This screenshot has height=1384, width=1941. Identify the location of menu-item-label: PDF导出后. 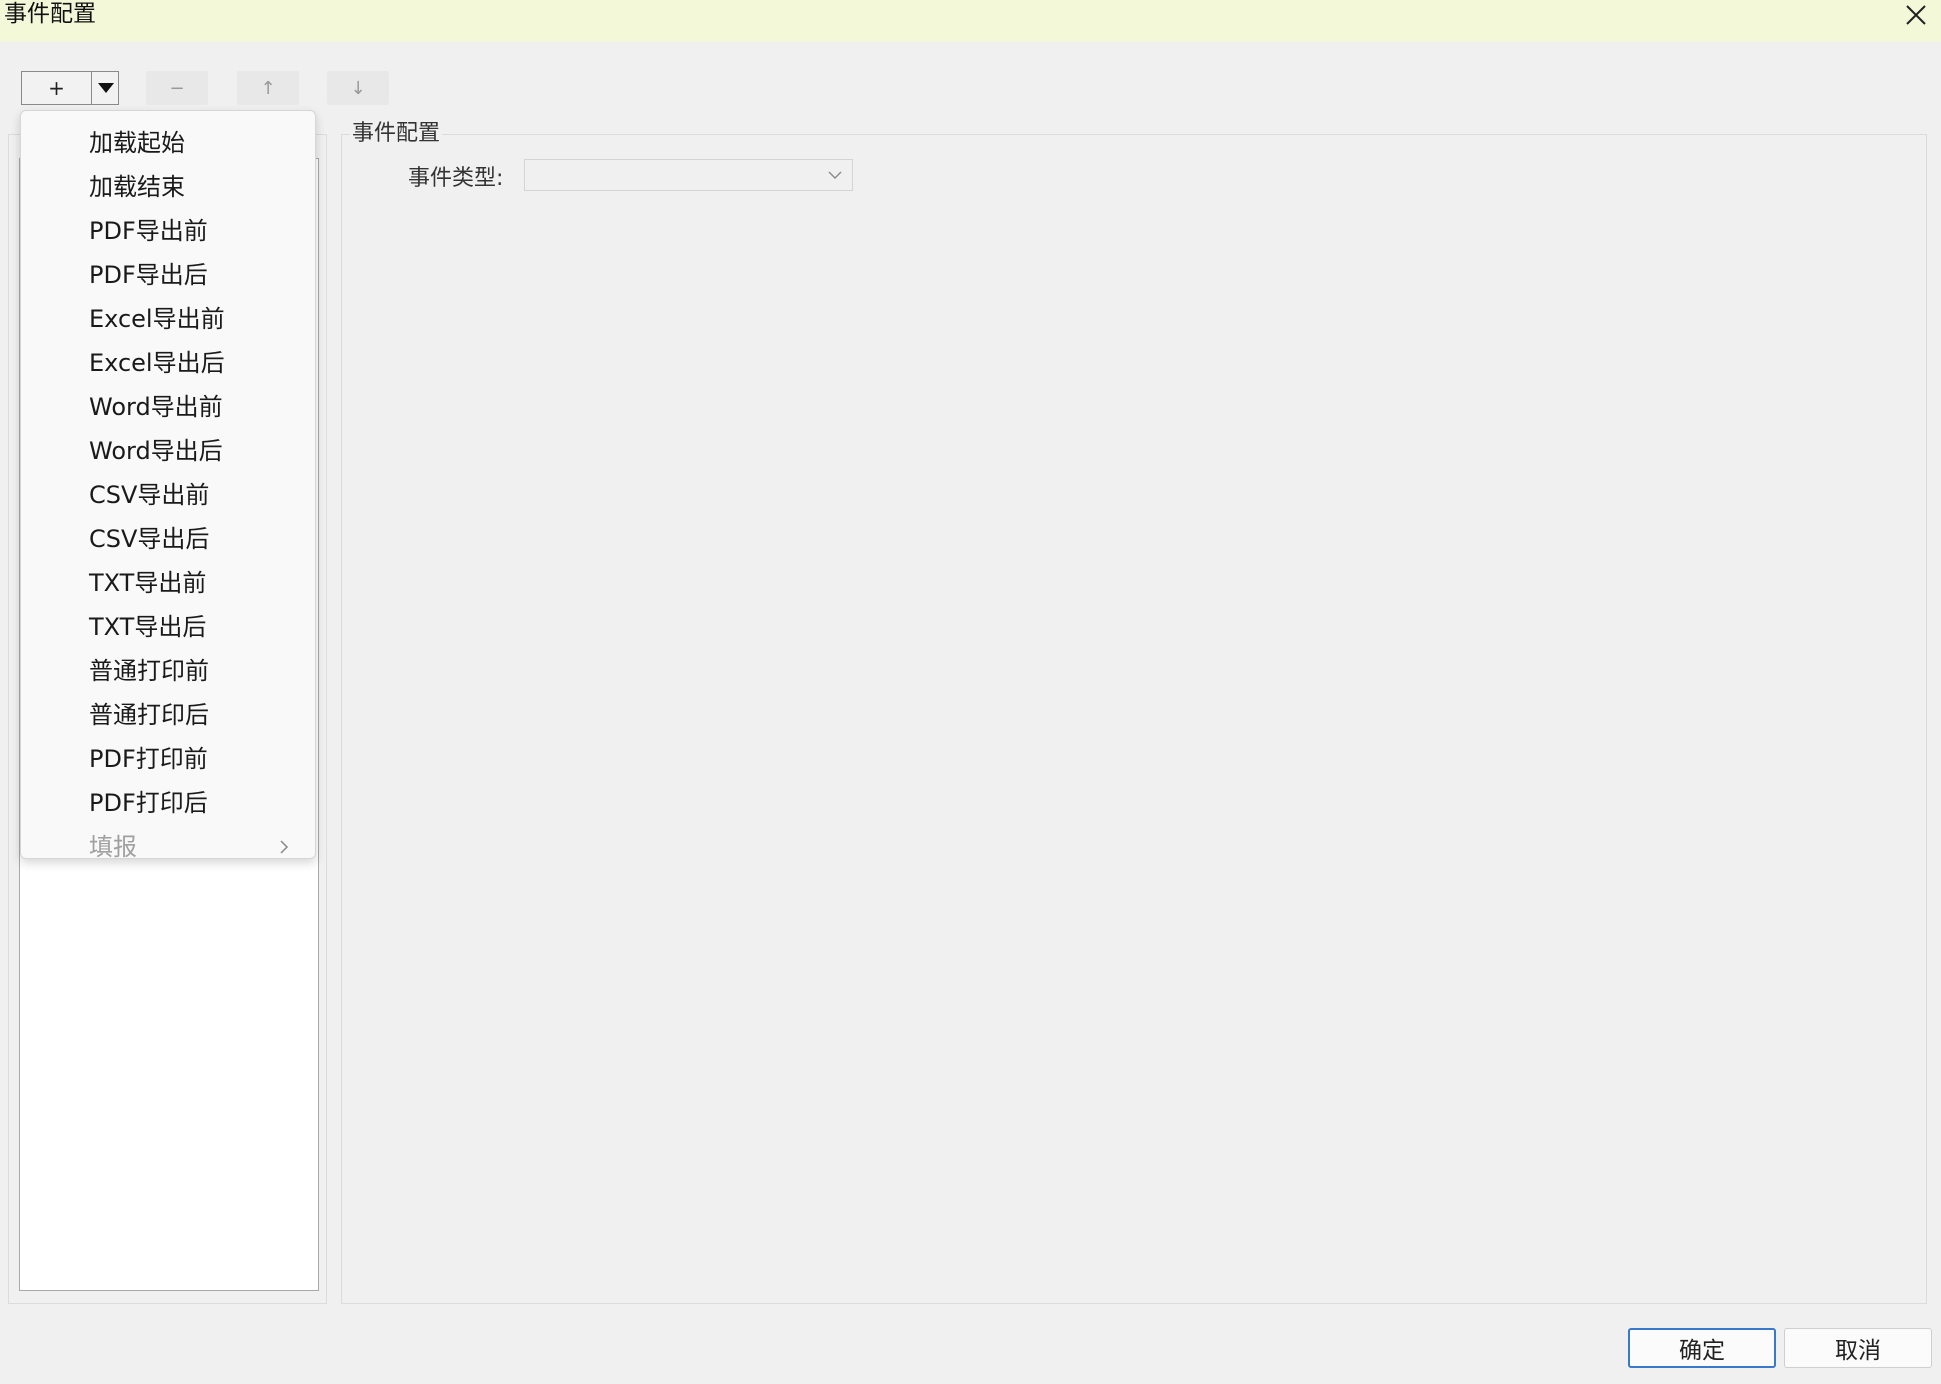
(148, 275).